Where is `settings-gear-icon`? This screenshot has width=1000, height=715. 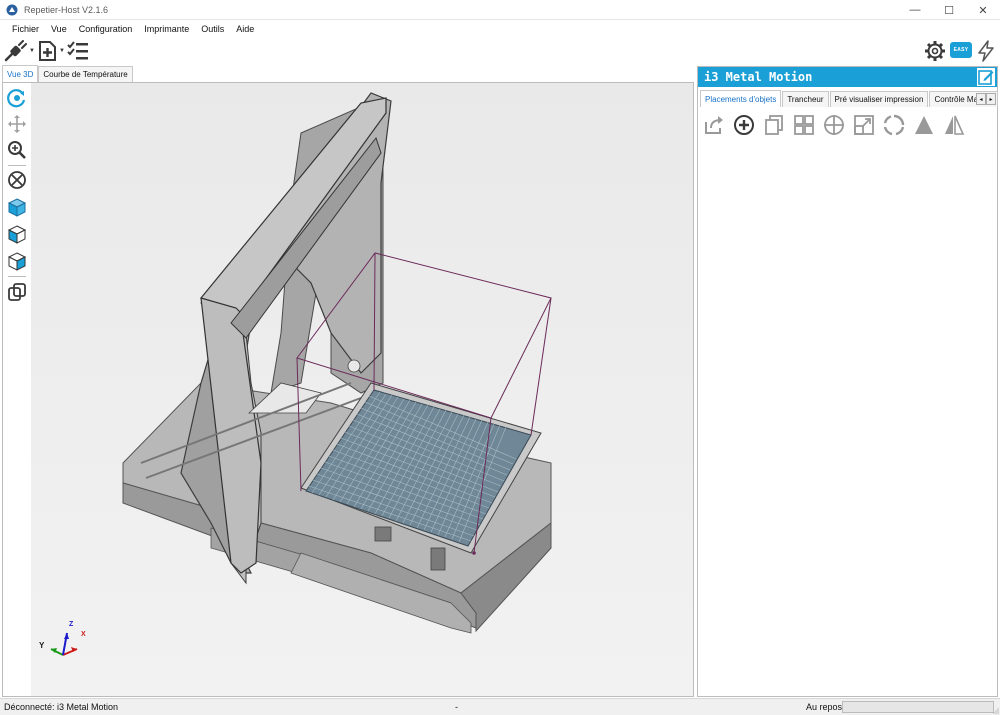
settings-gear-icon is located at coordinates (935, 51).